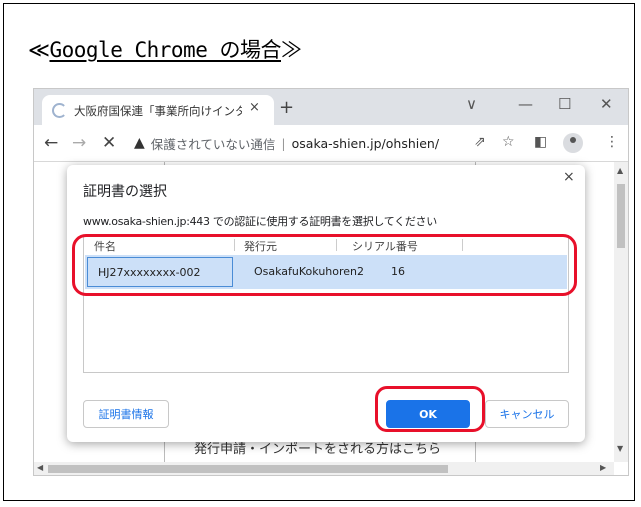 Image resolution: width=641 pixels, height=507 pixels. Describe the element at coordinates (286, 107) in the screenshot. I see `new-tab-icon: +` at that location.